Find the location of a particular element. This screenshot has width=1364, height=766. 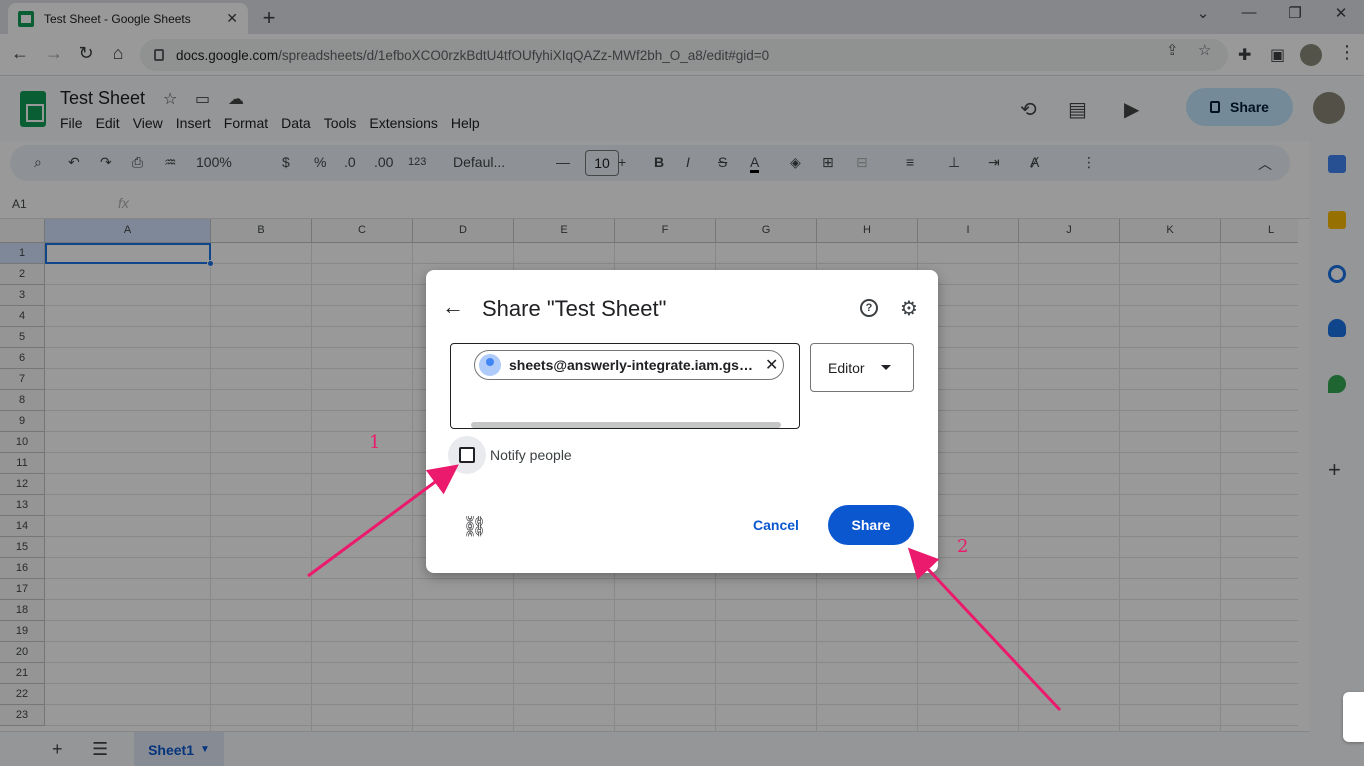

edge-helper-tab is located at coordinates (1353, 717).